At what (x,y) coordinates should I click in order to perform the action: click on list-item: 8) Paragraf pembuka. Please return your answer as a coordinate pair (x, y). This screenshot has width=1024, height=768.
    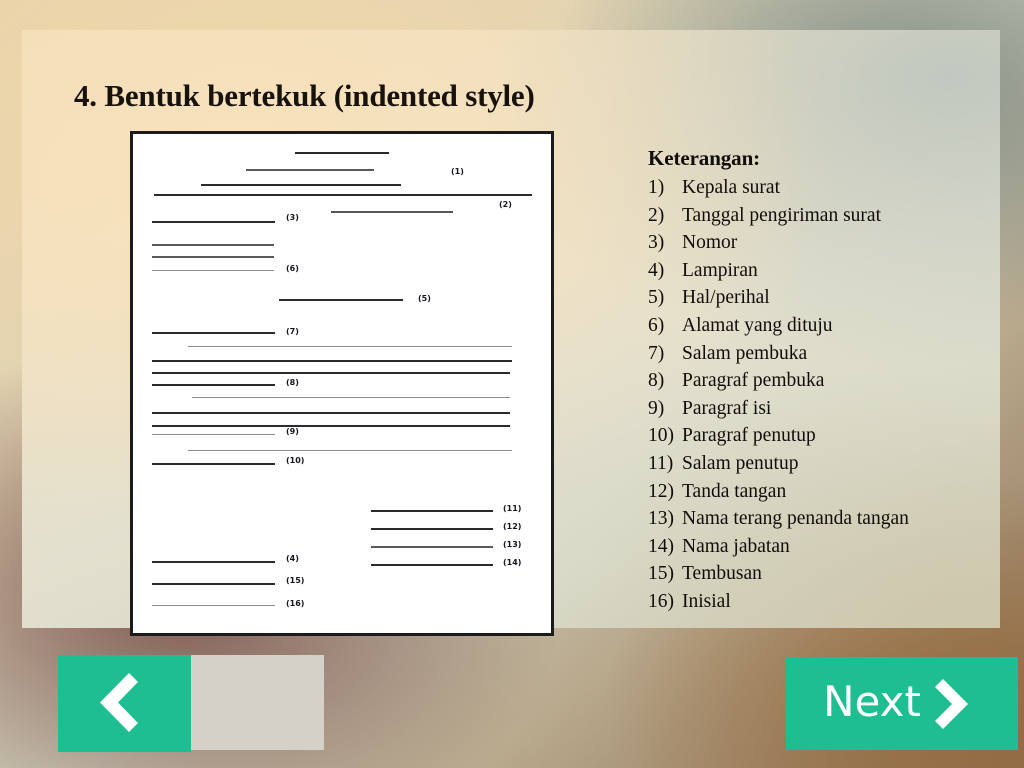
    Looking at the image, I should click on (821, 381).